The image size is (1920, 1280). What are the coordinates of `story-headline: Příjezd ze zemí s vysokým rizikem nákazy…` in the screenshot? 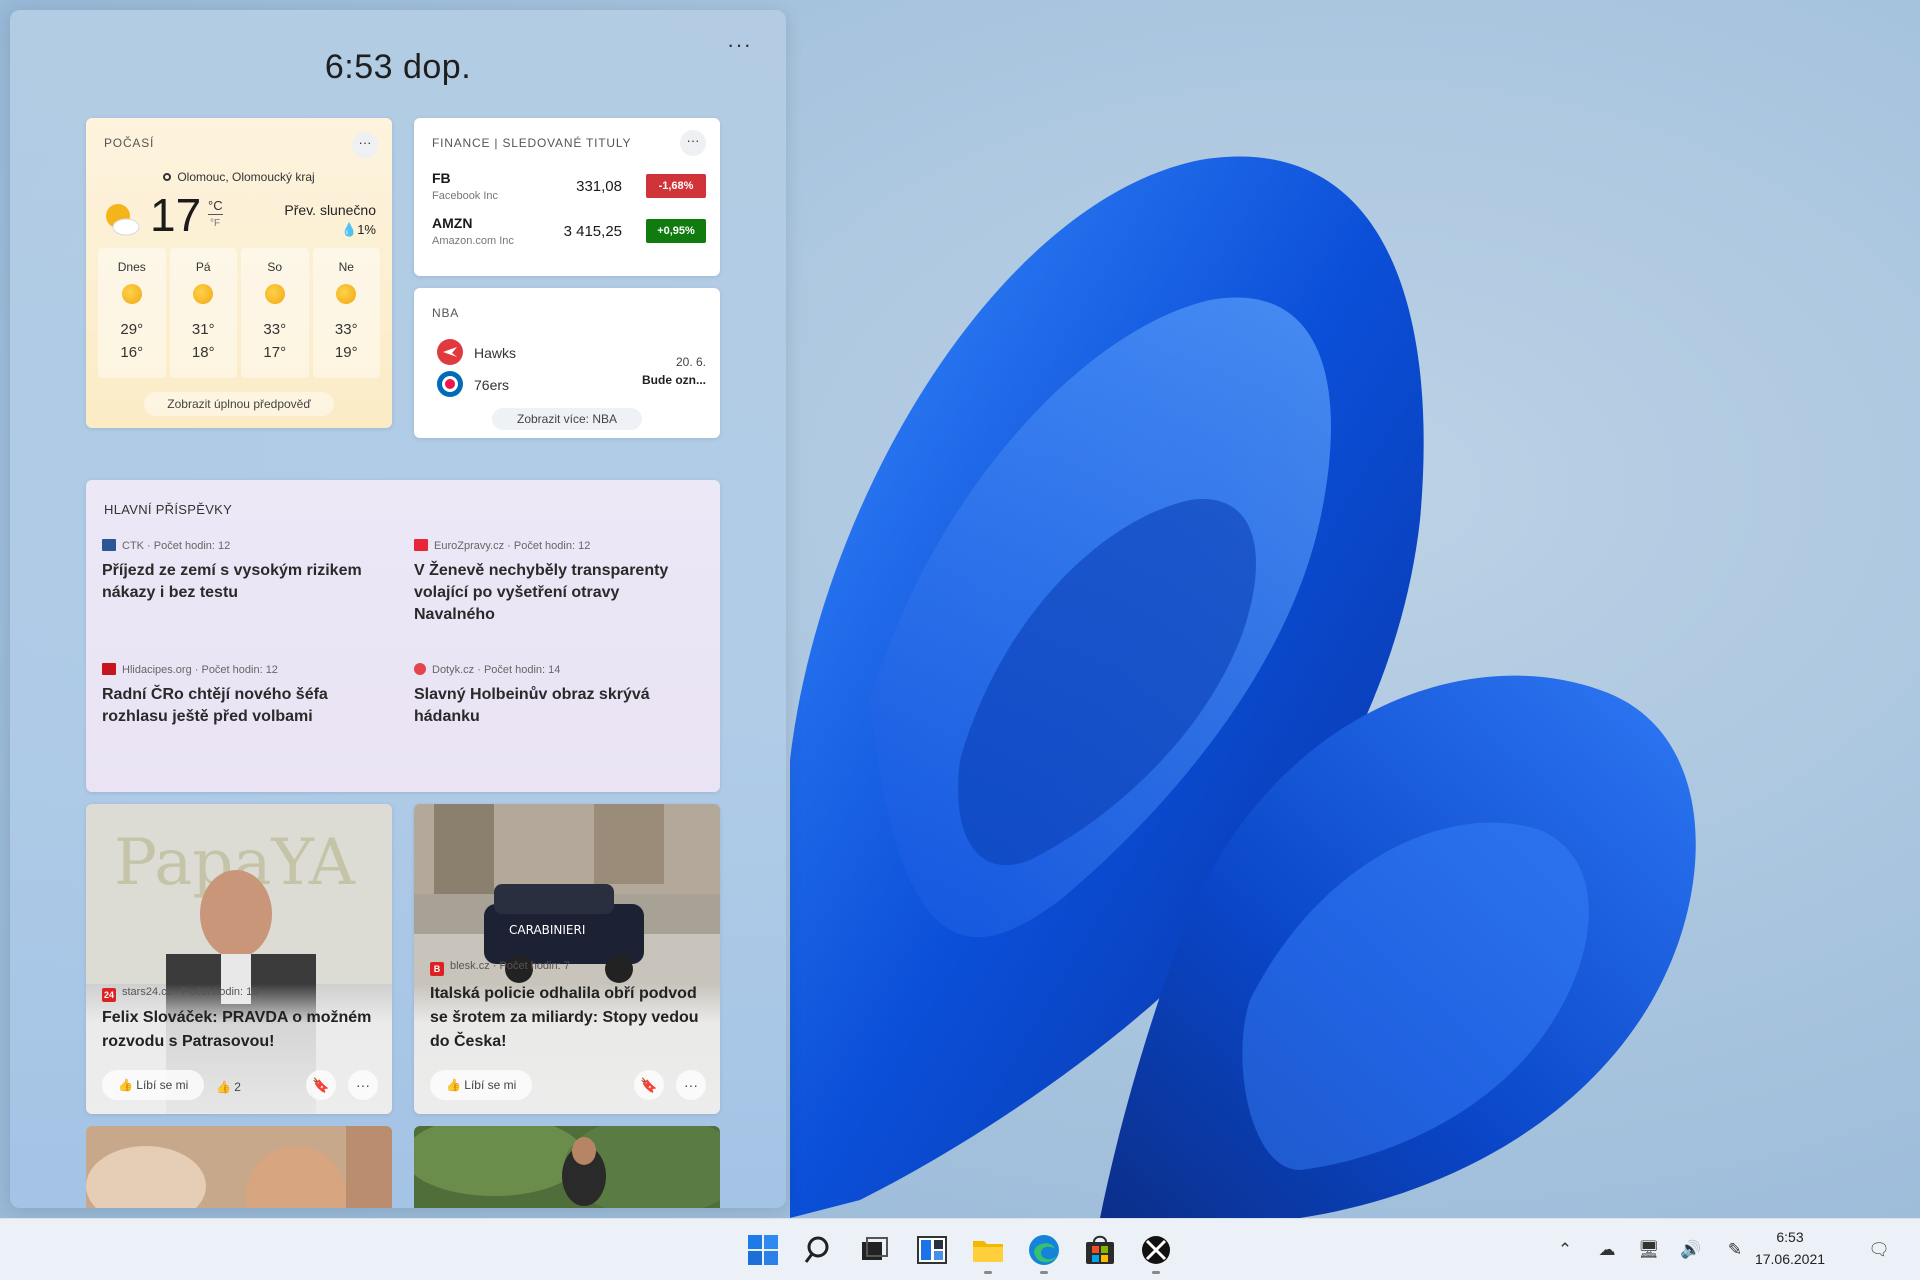 It's located at (232, 581).